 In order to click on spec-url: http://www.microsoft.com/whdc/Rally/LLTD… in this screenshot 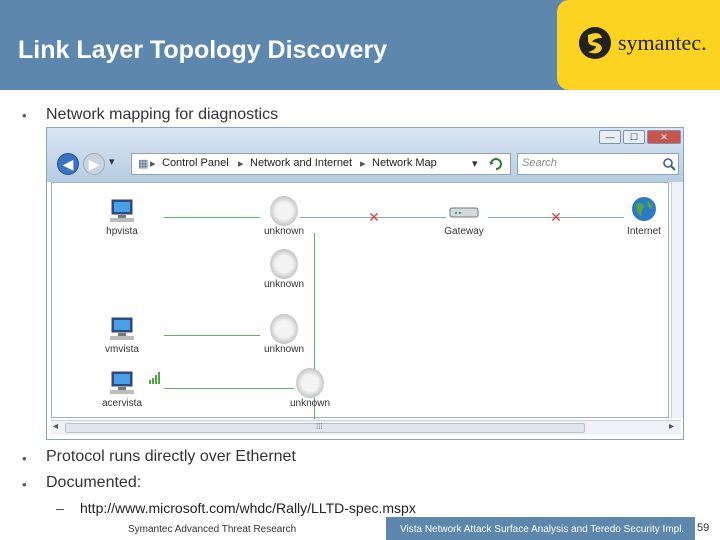, I will do `click(248, 508)`.